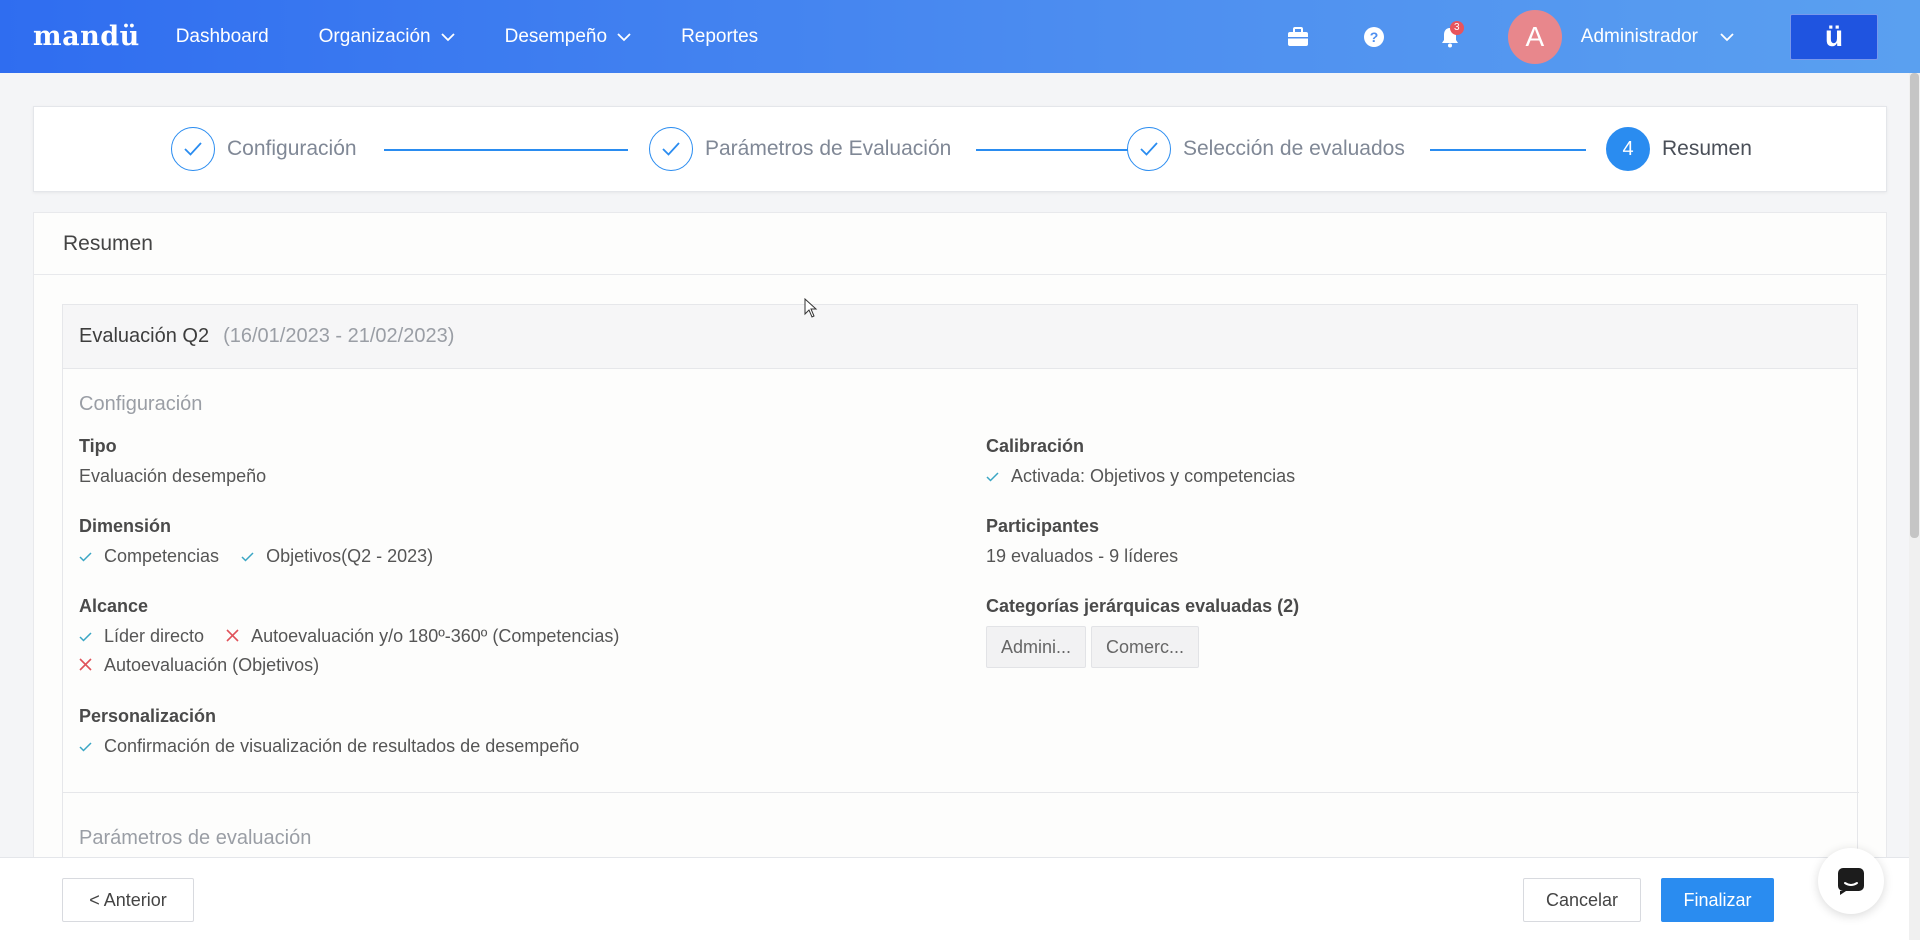 The width and height of the screenshot is (1920, 940). I want to click on nav-dashboard: Dashboard, so click(222, 37).